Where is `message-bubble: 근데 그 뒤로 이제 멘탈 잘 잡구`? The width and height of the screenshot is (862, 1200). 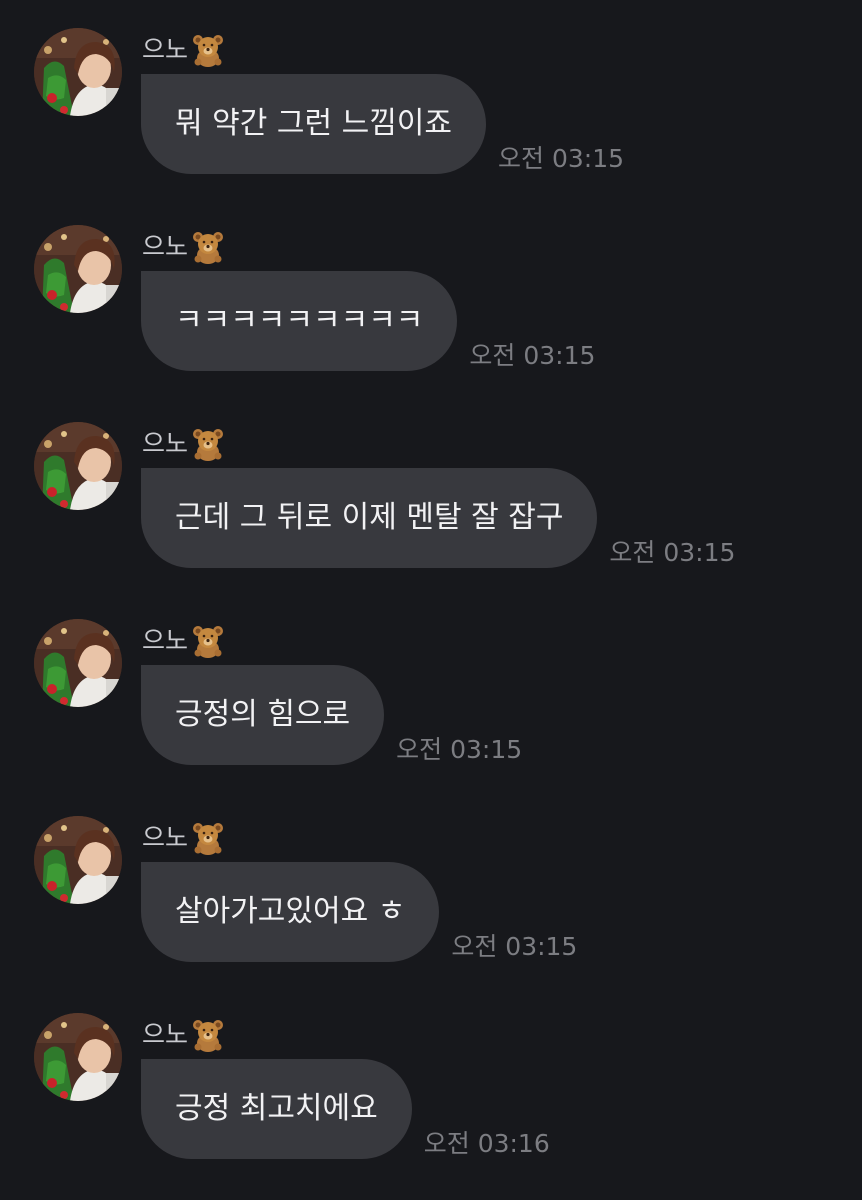 message-bubble: 근데 그 뒤로 이제 멘탈 잘 잡구 is located at coordinates (369, 518).